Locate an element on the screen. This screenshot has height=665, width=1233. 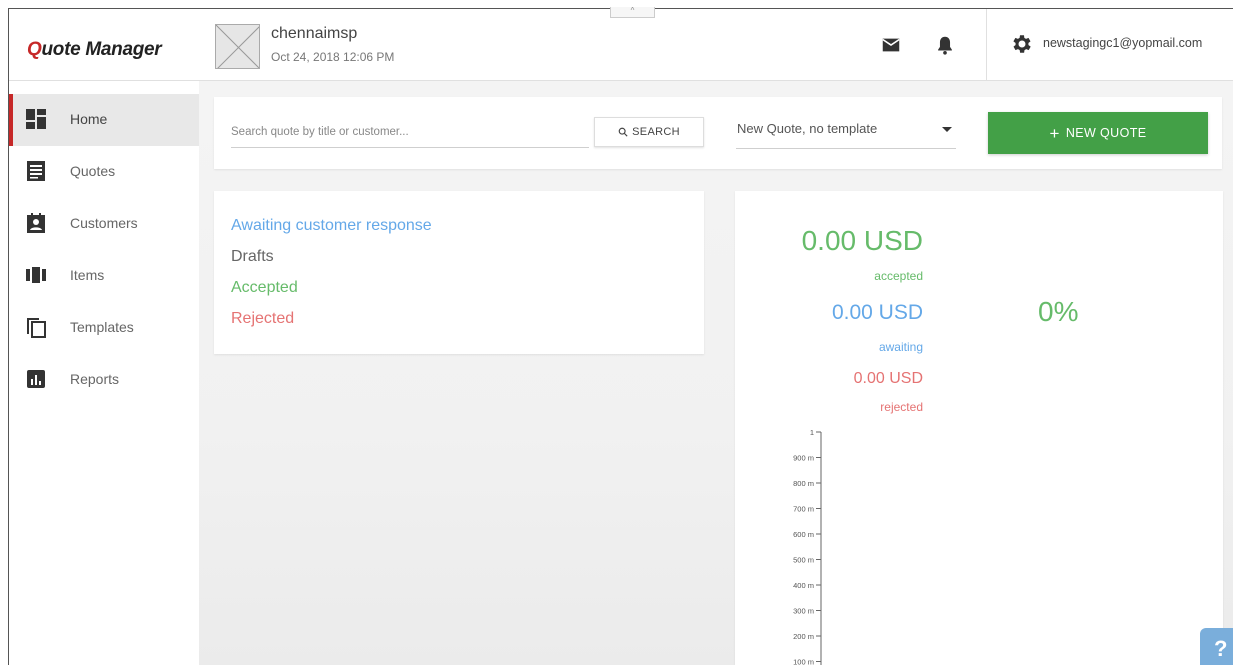
y-tick-label: 600 m is located at coordinates (803, 534).